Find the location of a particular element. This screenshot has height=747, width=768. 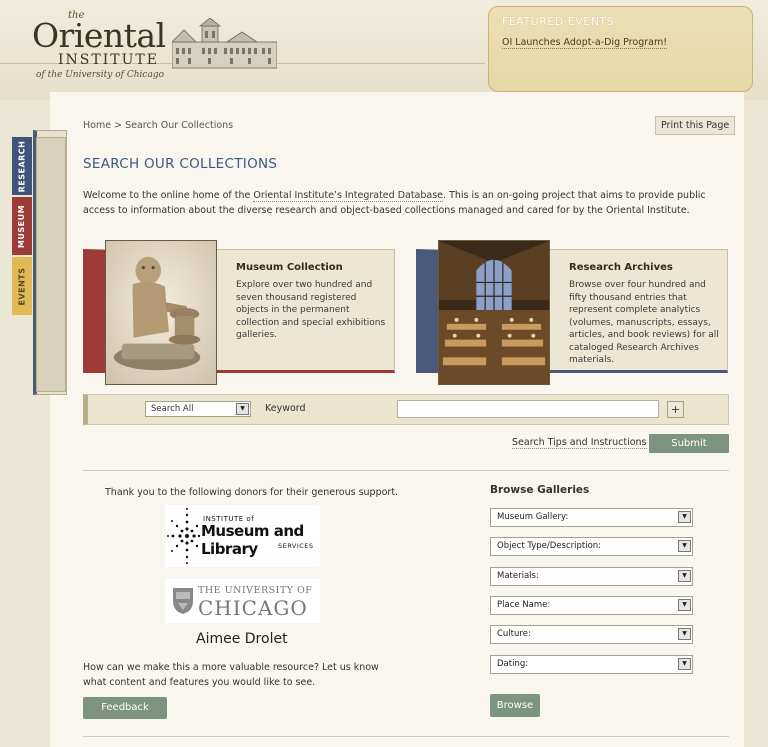

place-name-select: Place Name: ▼ is located at coordinates (591, 605).